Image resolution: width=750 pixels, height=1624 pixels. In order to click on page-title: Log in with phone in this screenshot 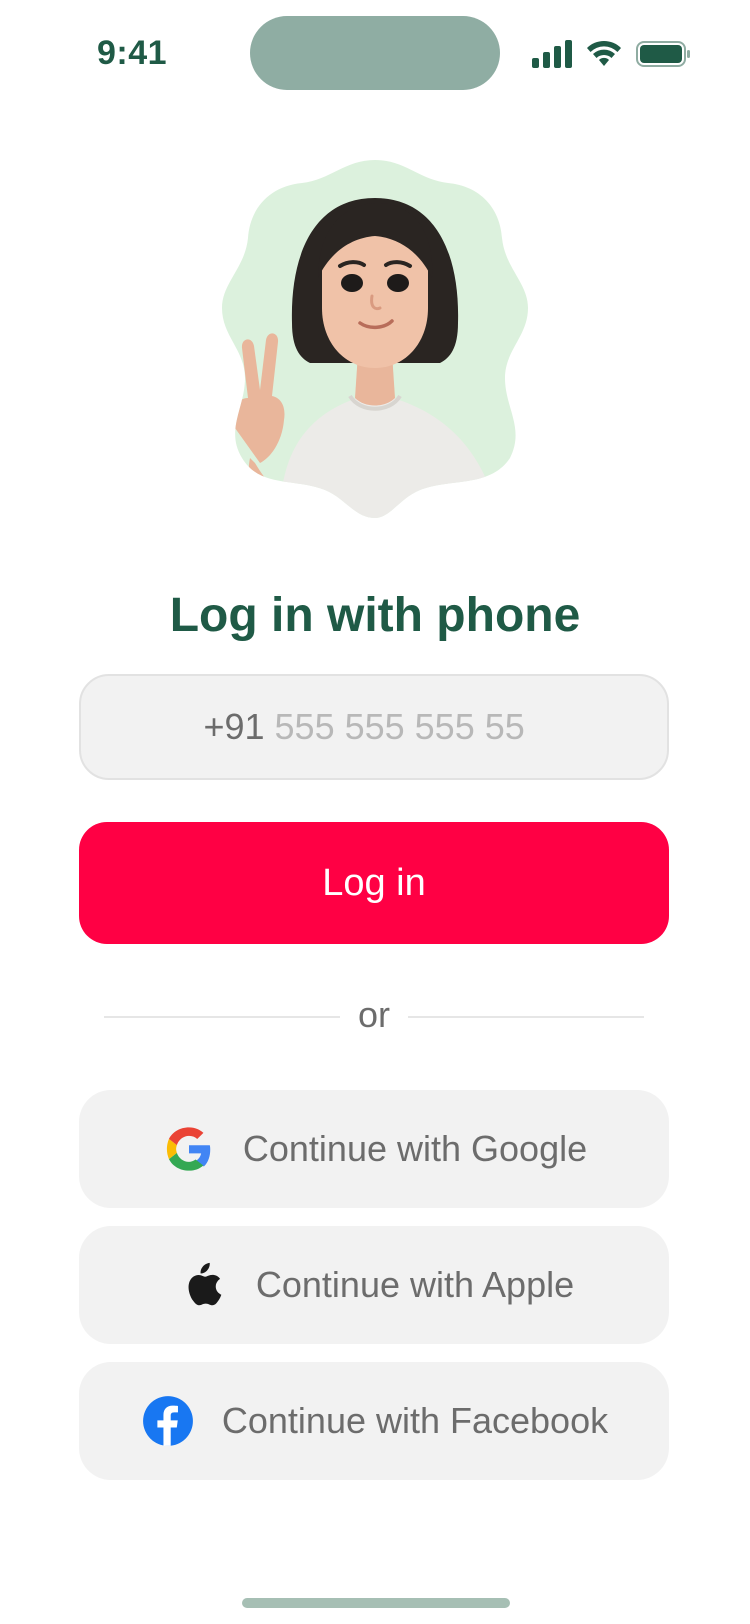, I will do `click(375, 615)`.